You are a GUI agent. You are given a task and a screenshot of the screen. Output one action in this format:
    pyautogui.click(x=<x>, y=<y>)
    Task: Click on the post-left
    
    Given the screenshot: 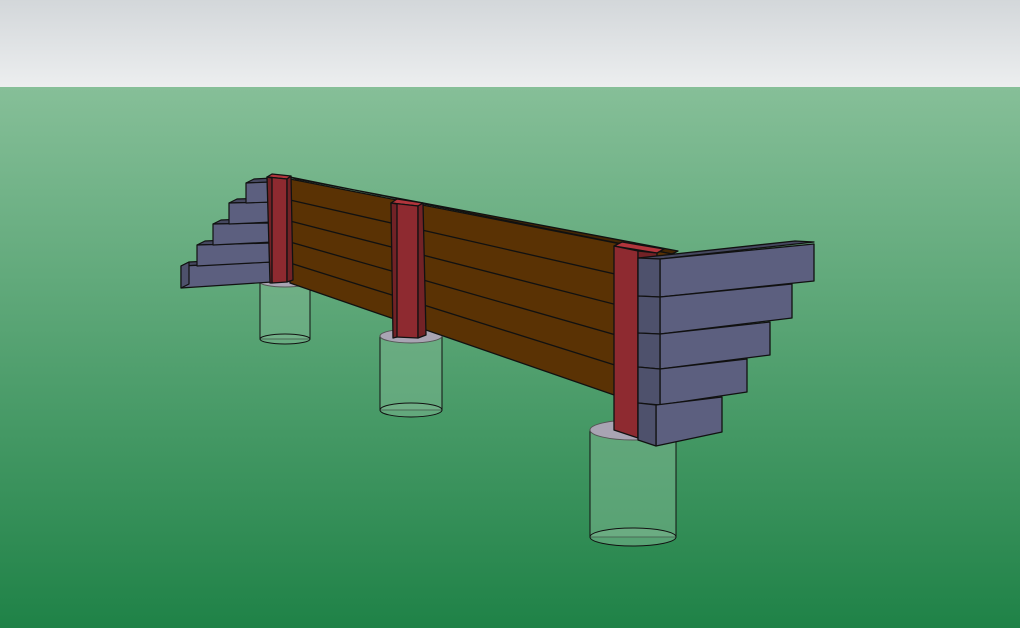 What is the action you would take?
    pyautogui.click(x=280, y=228)
    